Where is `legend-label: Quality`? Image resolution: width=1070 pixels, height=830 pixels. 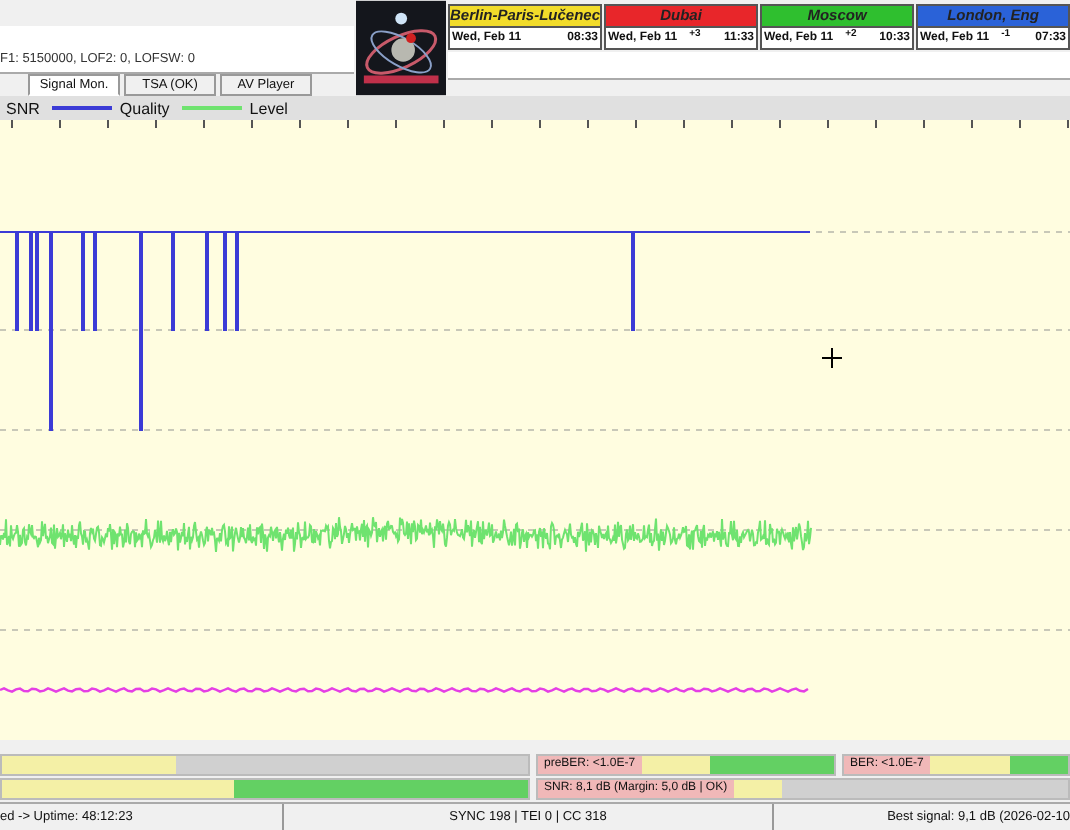
legend-label: Quality is located at coordinates (144, 108).